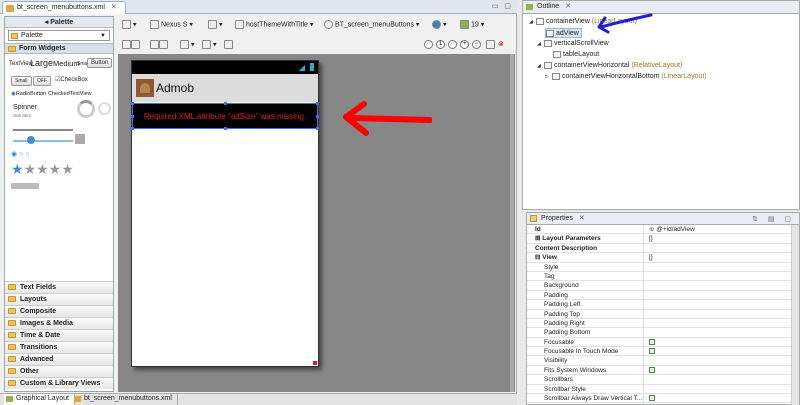  What do you see at coordinates (25, 107) in the screenshot?
I see `widget-spinner: Spinner` at bounding box center [25, 107].